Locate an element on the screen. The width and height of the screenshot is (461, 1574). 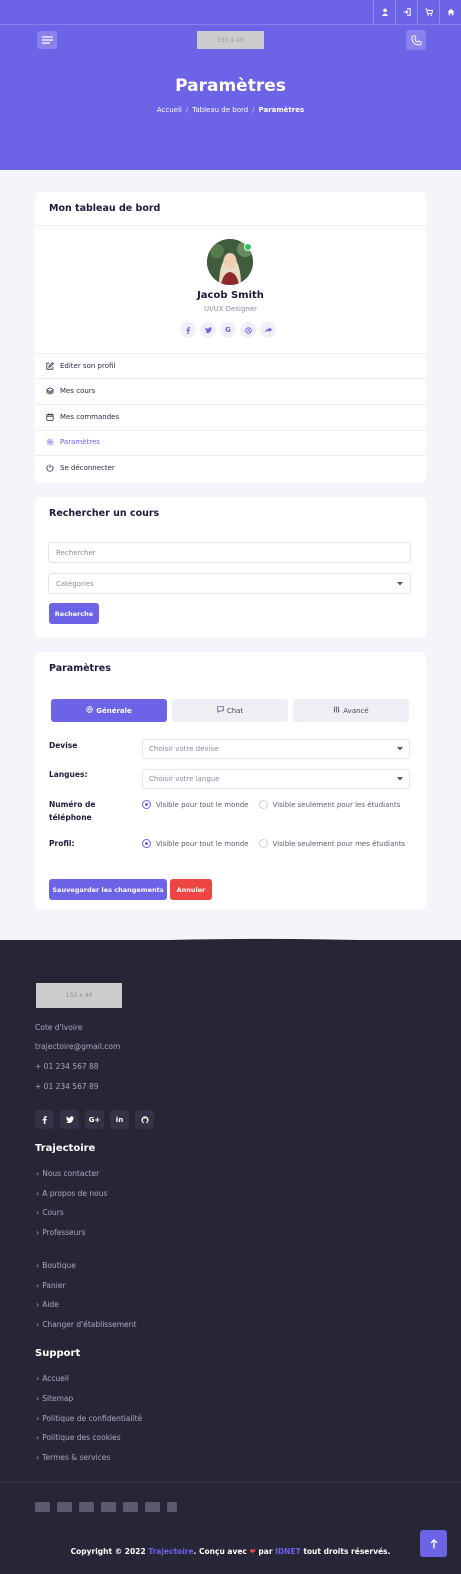
site-logo: 150 x 40 is located at coordinates (230, 40).